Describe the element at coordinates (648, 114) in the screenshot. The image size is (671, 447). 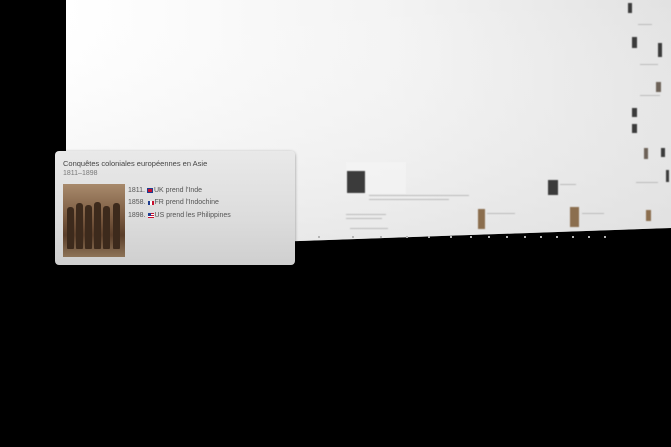
I see `far-column` at that location.